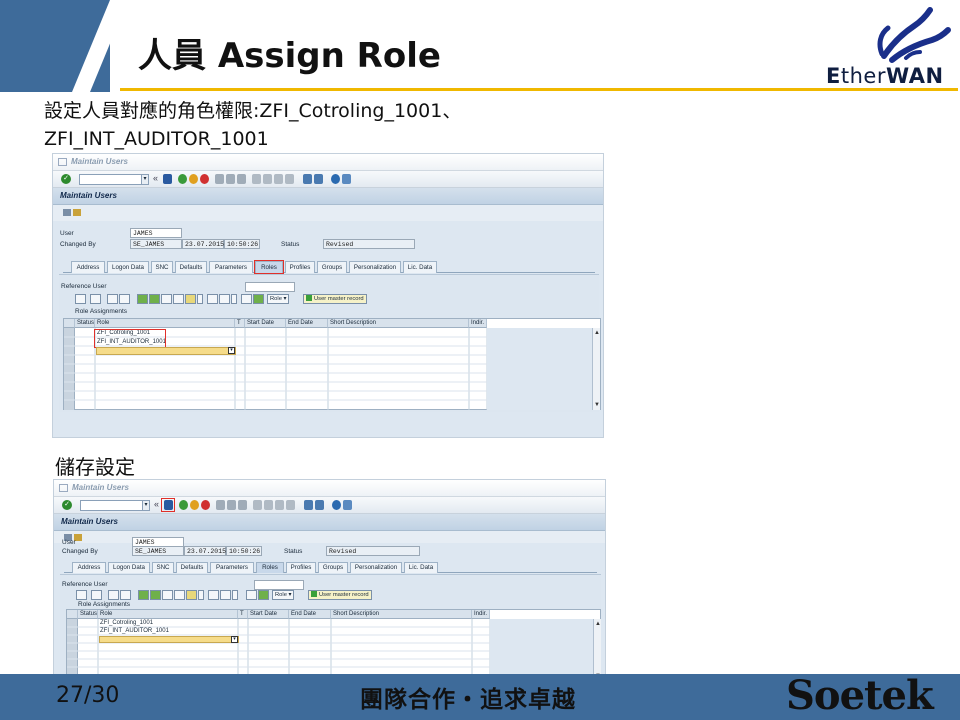 The image size is (960, 720). I want to click on role-cell: ZFI_Cotroling_1001, so click(126, 623).